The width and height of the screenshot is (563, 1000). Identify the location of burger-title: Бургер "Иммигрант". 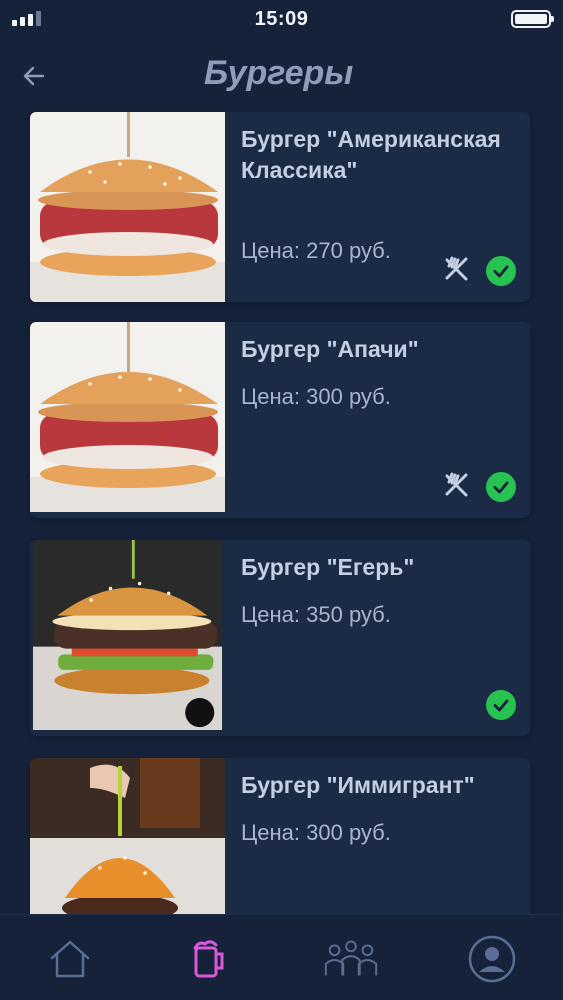
(358, 785).